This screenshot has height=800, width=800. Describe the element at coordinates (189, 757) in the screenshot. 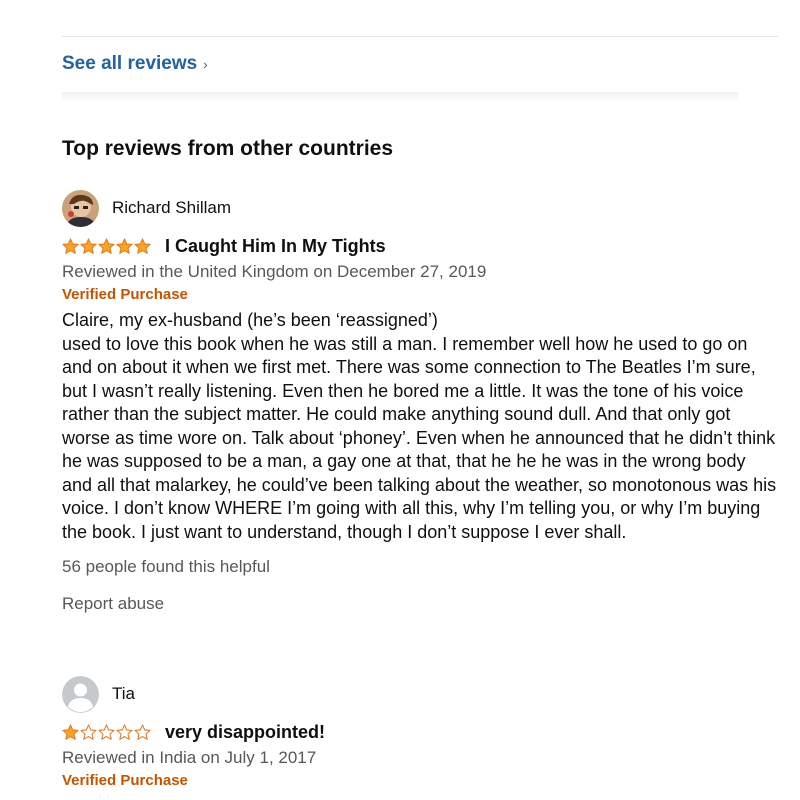

I see `review-date: Reviewed in India on July 1, 2017` at that location.